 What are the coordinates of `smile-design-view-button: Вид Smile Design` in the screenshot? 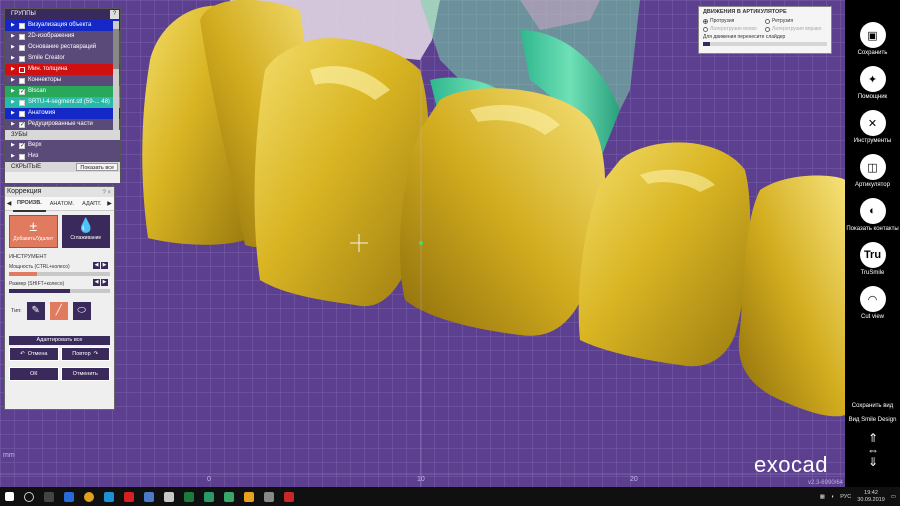 It's located at (872, 420).